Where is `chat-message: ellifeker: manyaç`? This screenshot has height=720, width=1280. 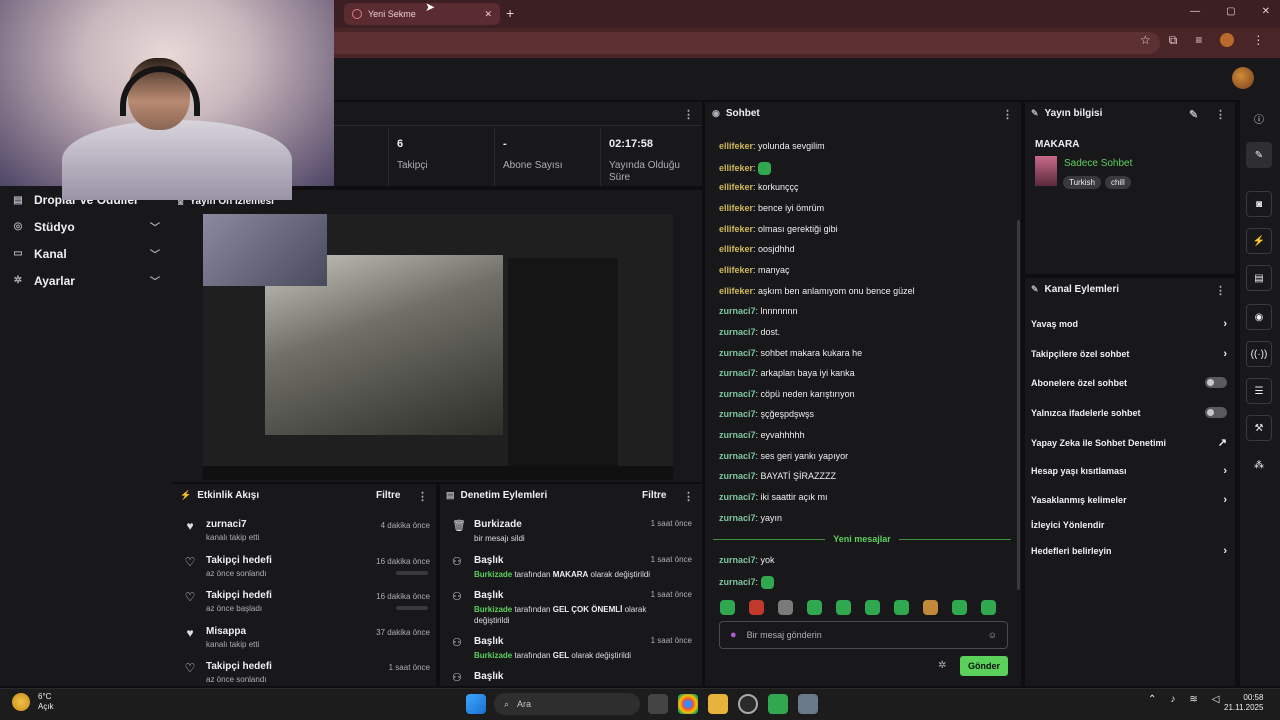 chat-message: ellifeker: manyaç is located at coordinates (754, 270).